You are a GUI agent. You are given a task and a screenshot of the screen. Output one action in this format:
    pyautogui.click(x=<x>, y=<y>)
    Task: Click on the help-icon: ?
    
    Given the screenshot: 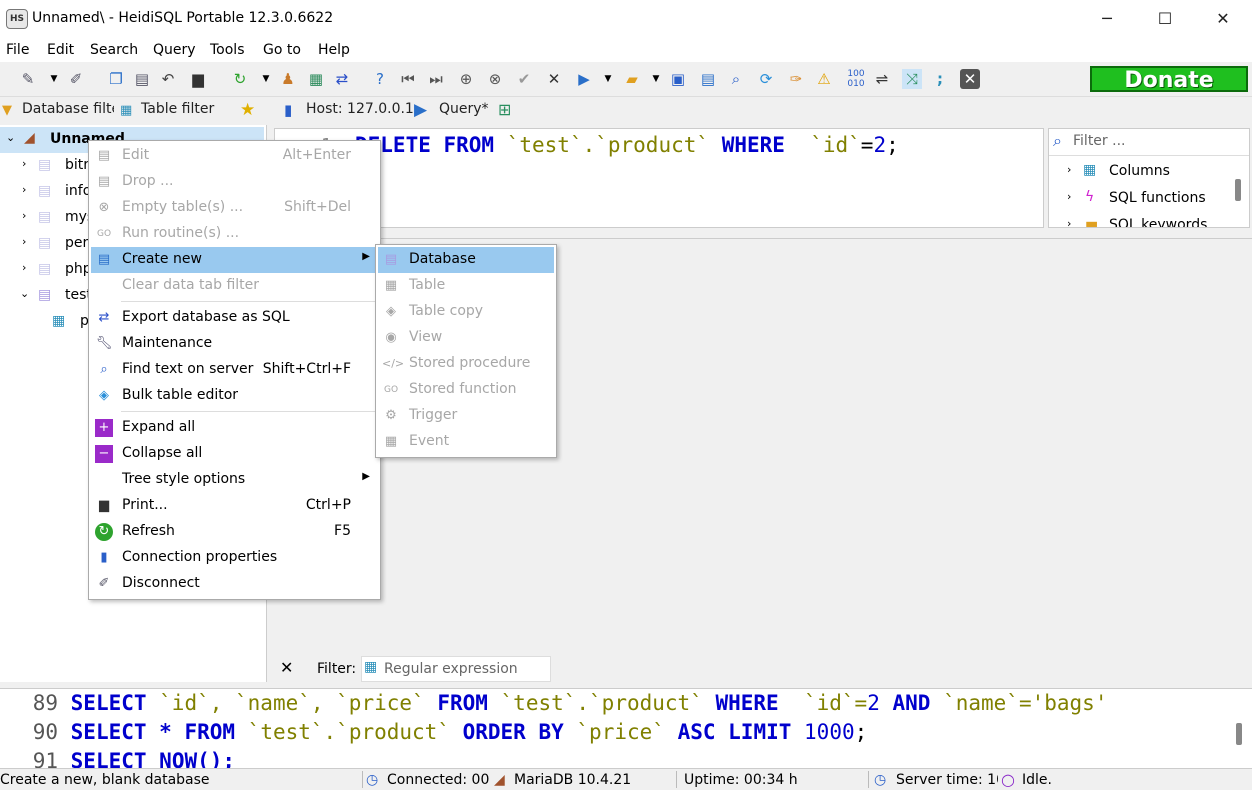 What is the action you would take?
    pyautogui.click(x=380, y=79)
    